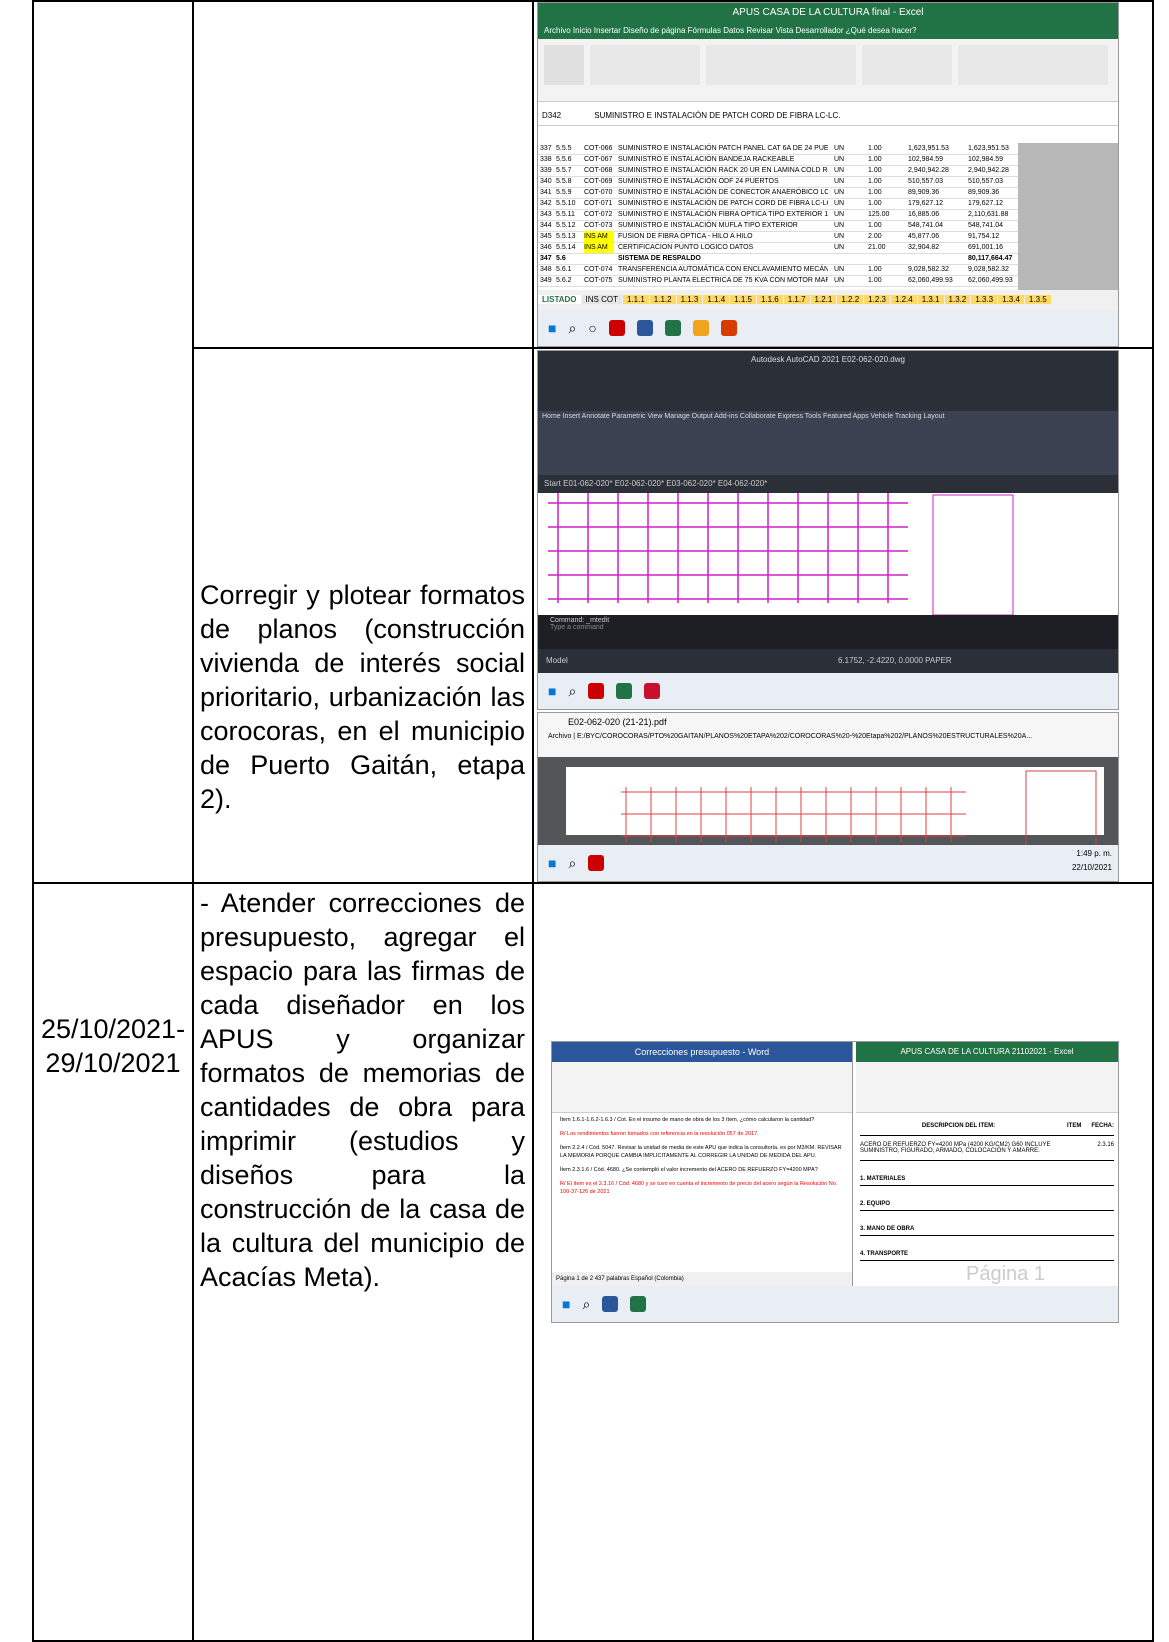  Describe the element at coordinates (986, 225) in the screenshot. I see `cell-total: 548,741.04` at that location.